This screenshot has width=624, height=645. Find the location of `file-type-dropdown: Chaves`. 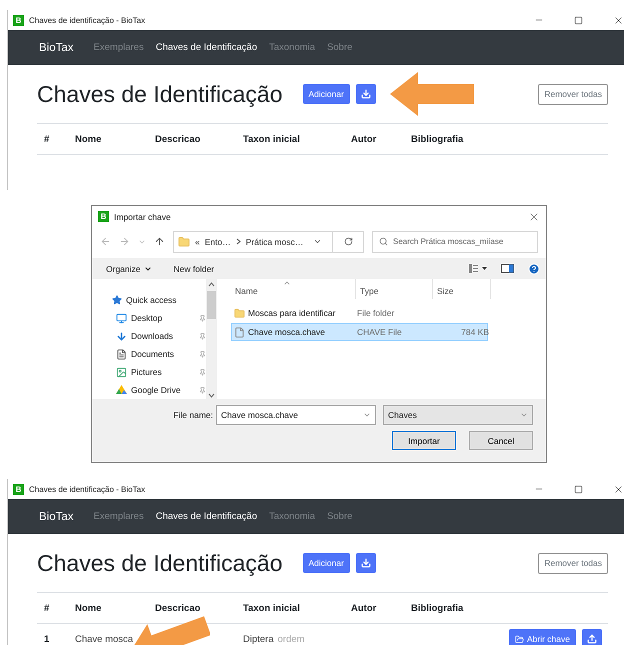

file-type-dropdown: Chaves is located at coordinates (458, 415).